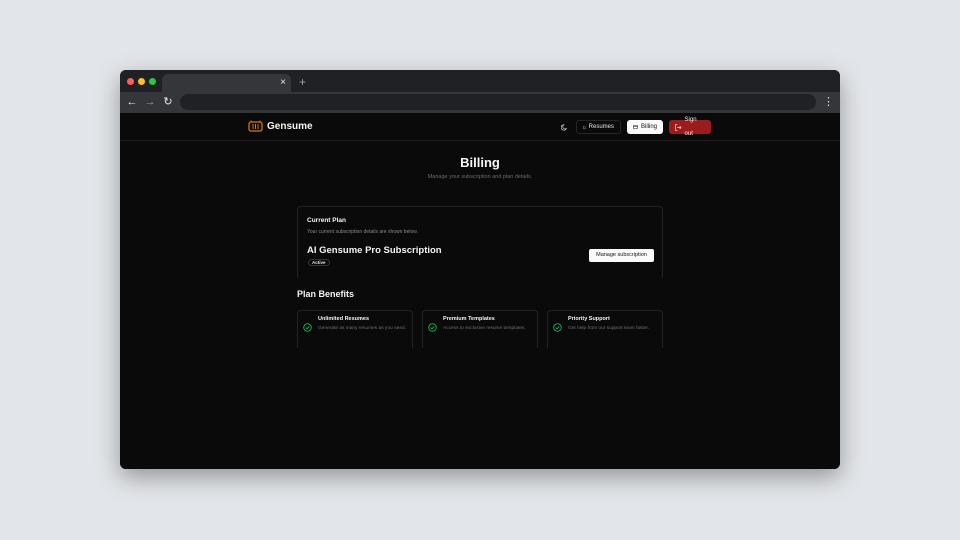 This screenshot has width=960, height=540. I want to click on browser-tab: ×, so click(226, 83).